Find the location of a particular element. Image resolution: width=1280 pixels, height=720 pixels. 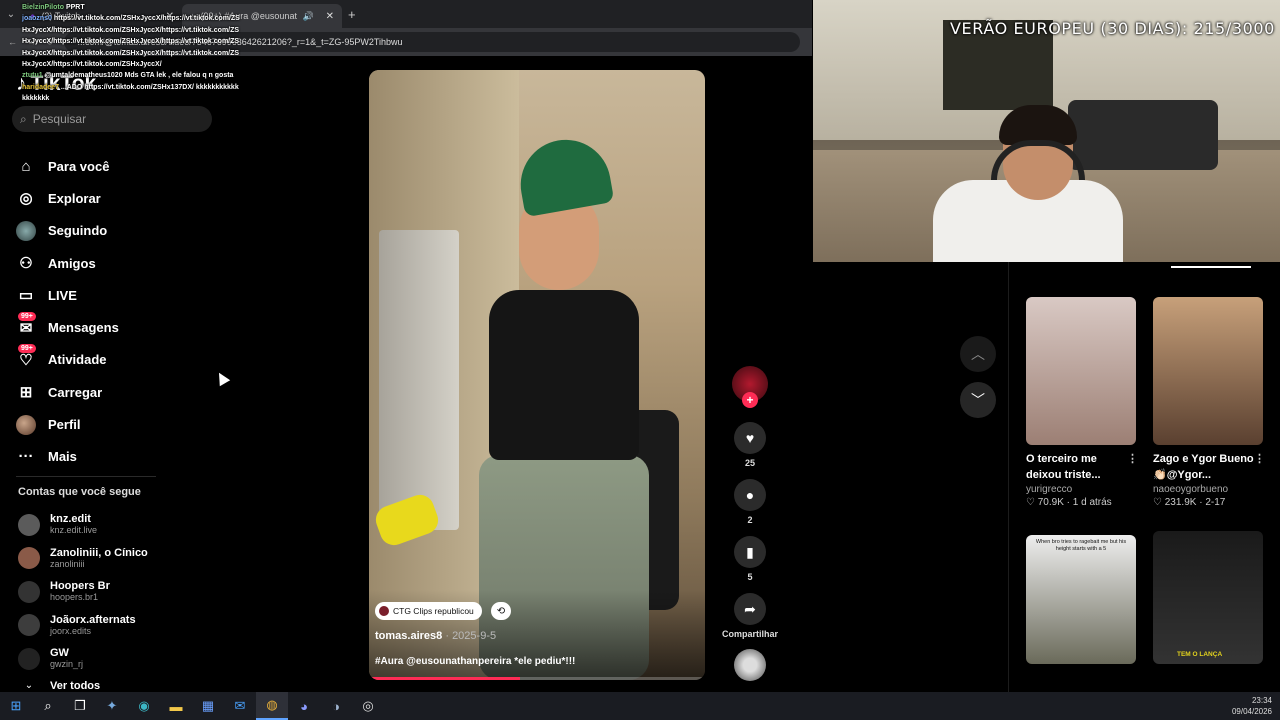

following-name: Hoopers Br is located at coordinates (80, 586).